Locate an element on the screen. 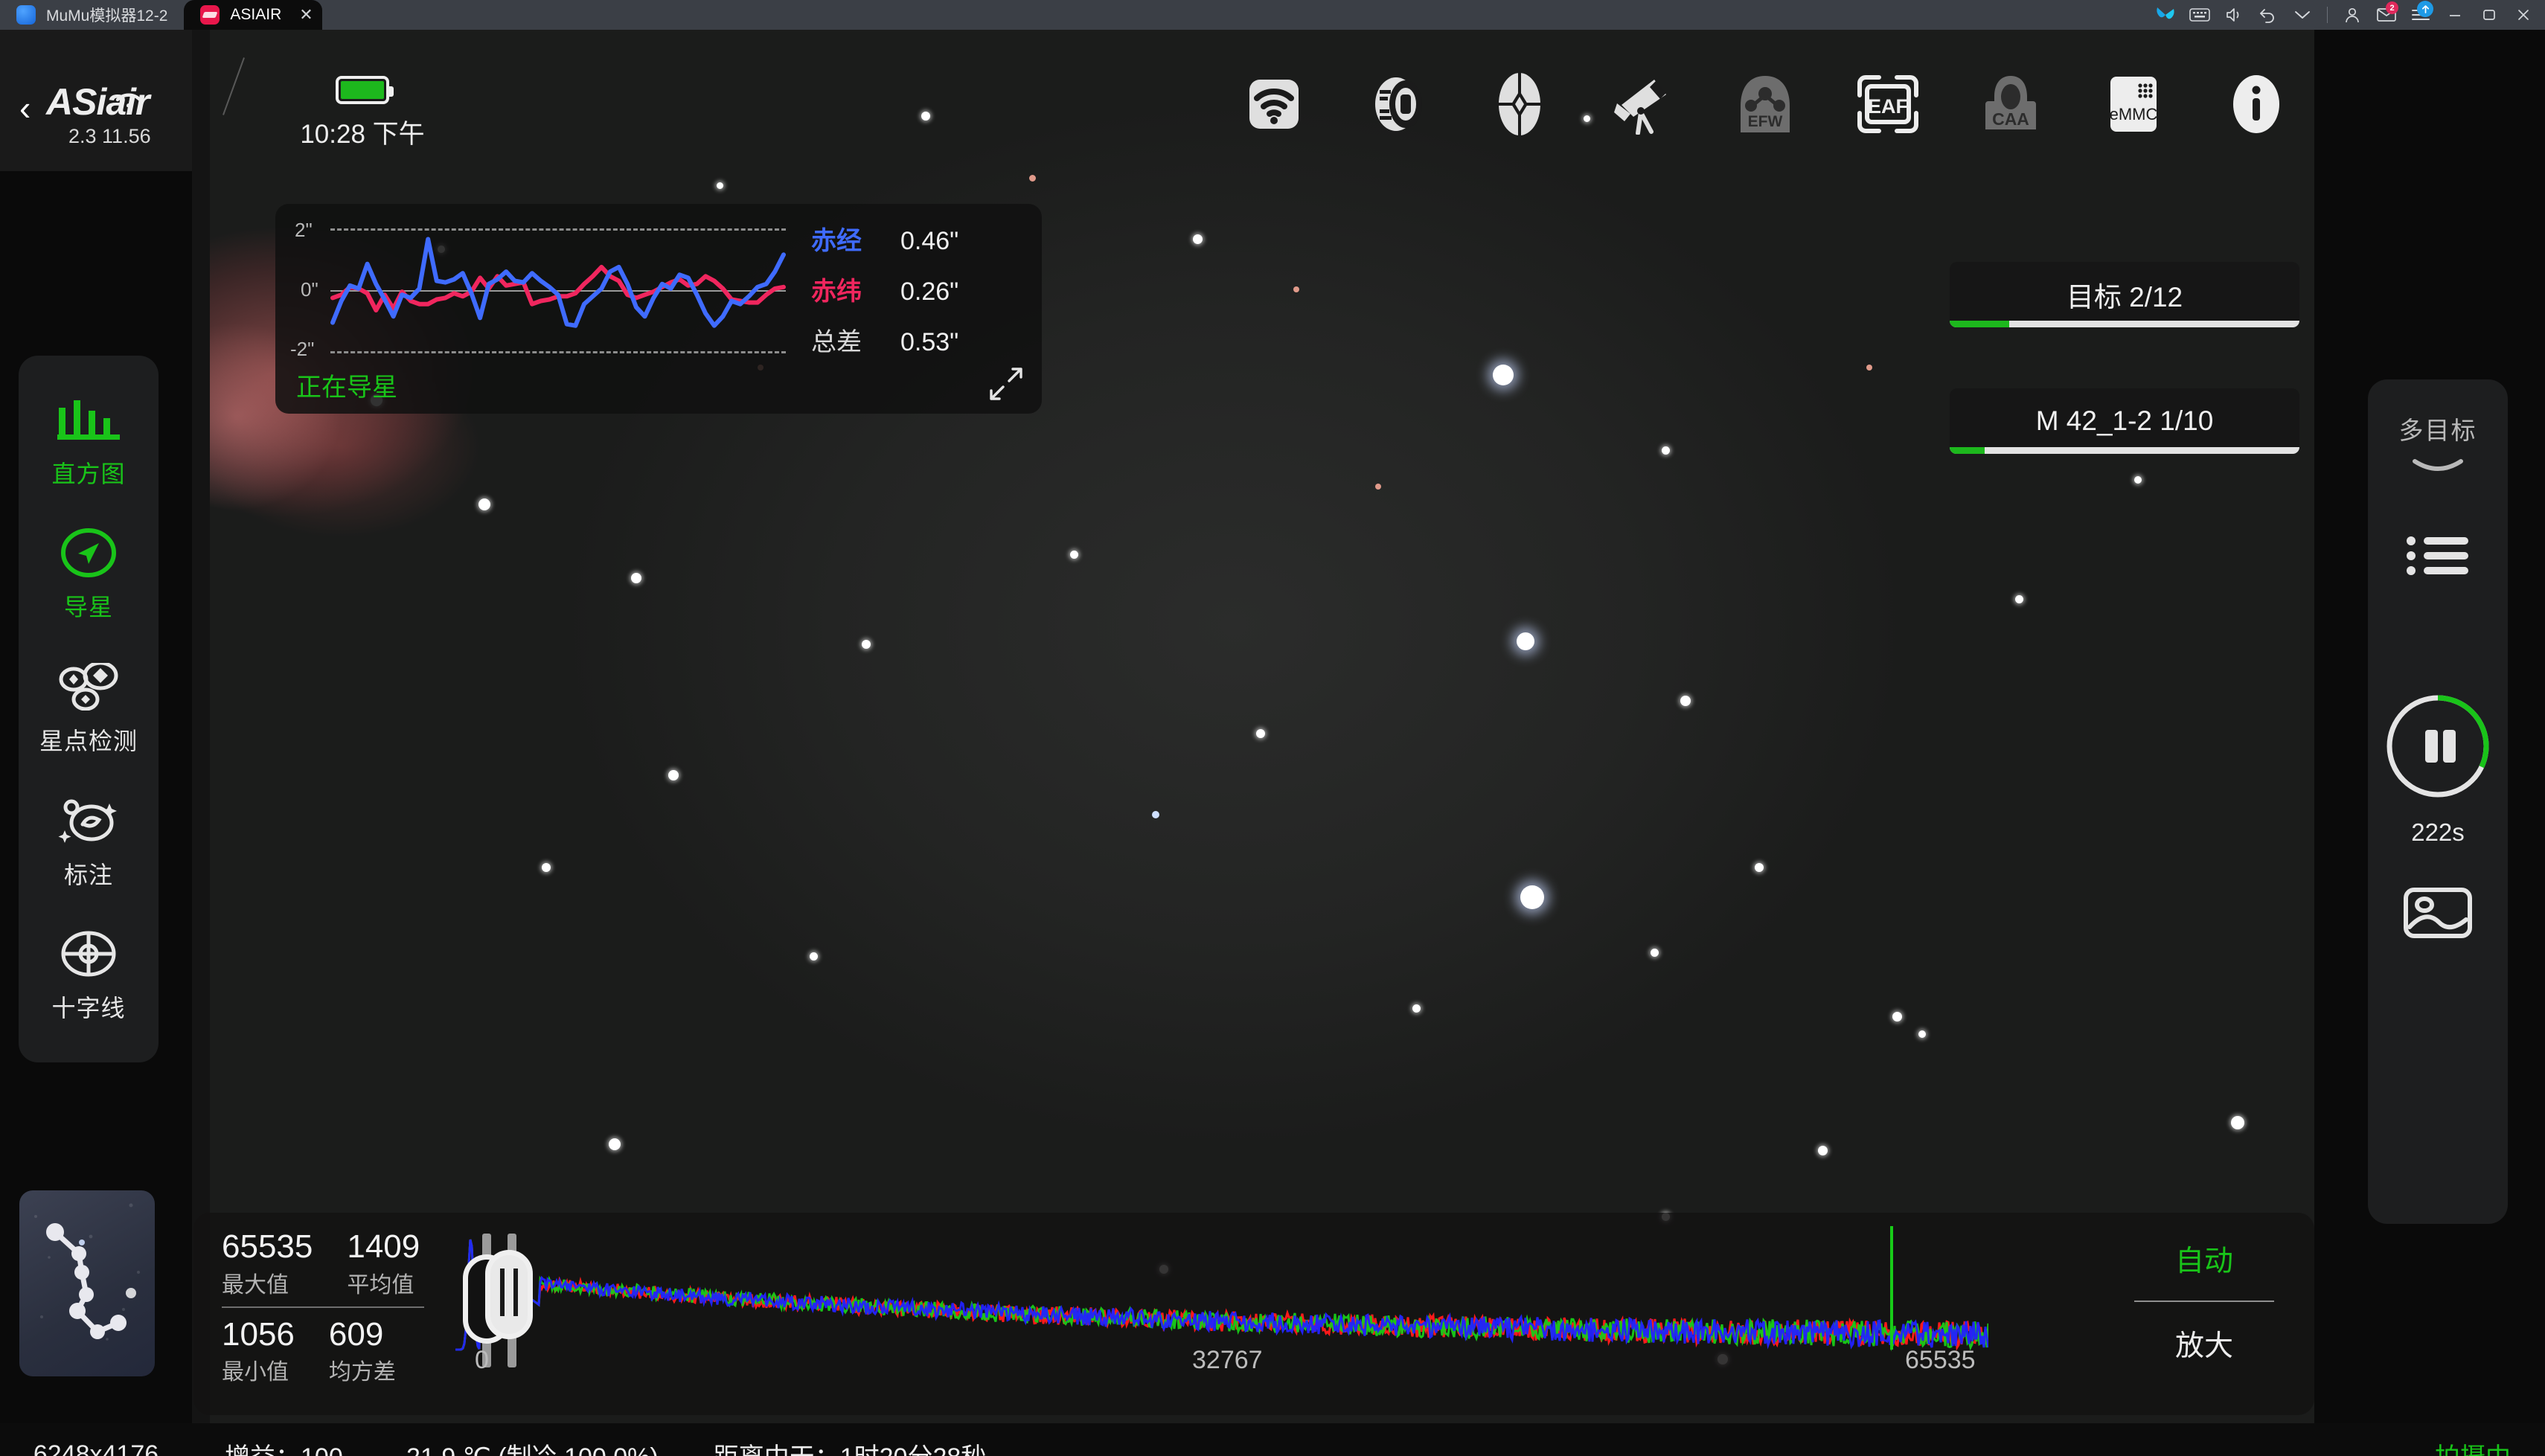  minimize-button is located at coordinates (2455, 15).